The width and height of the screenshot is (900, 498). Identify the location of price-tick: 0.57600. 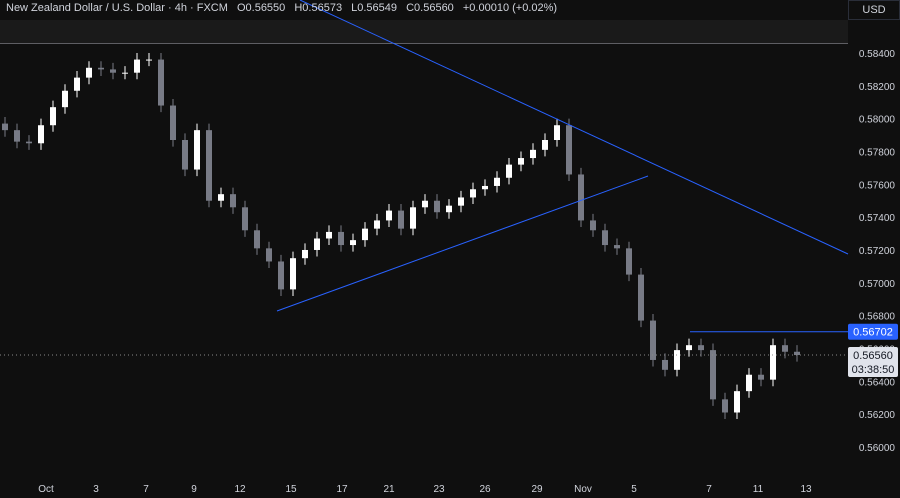
(877, 185).